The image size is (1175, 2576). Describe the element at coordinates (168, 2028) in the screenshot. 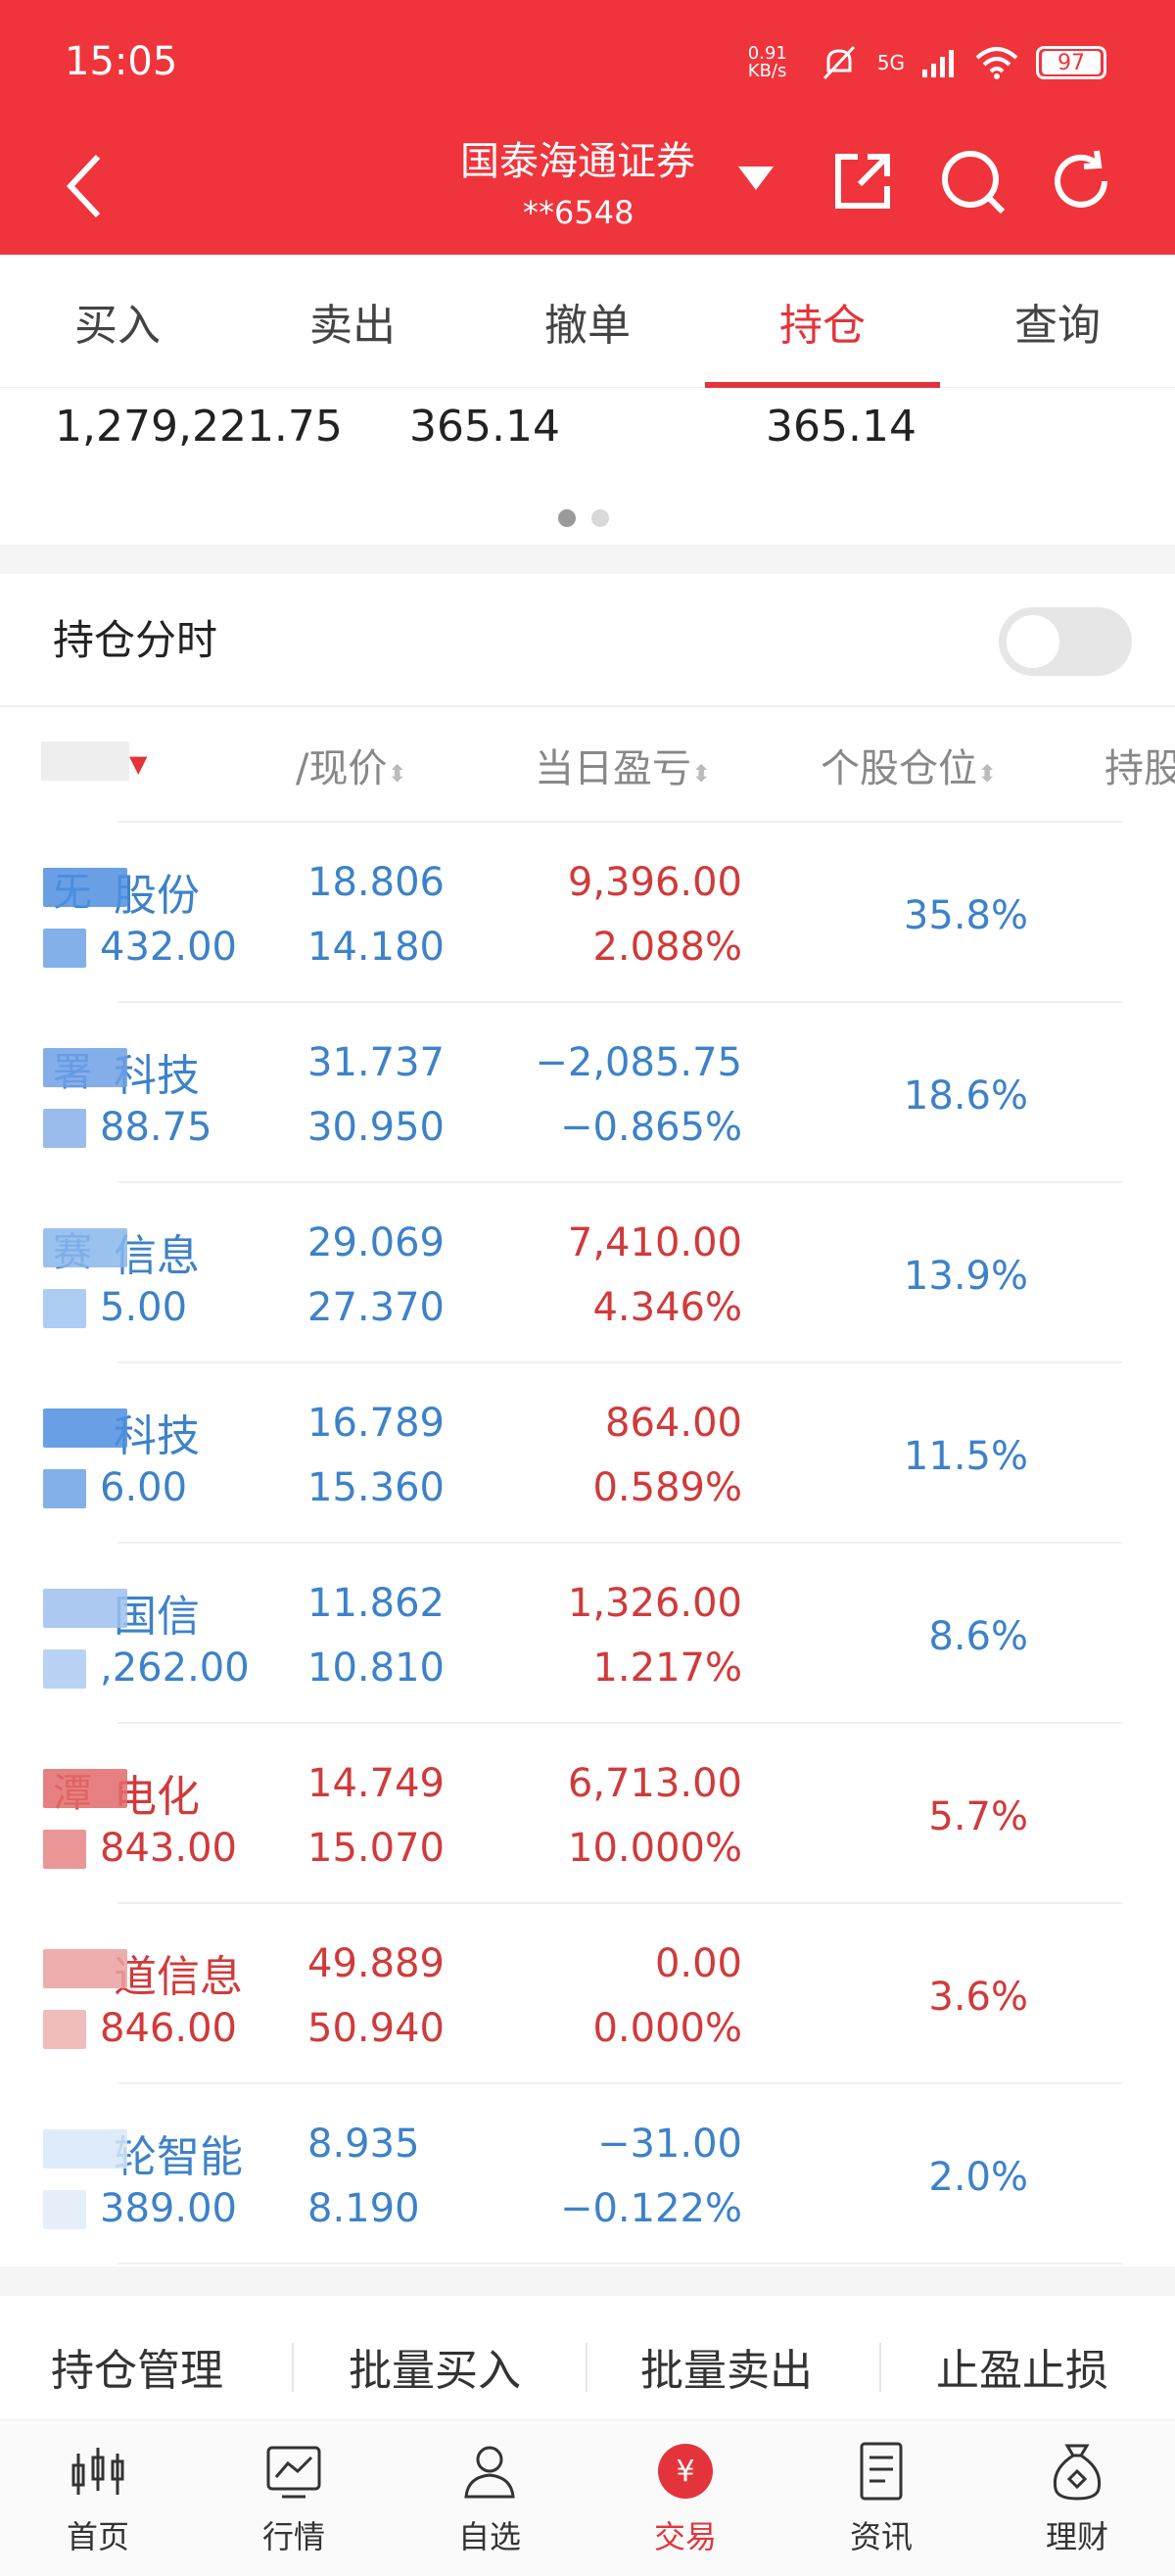

I see `holding-quantity: 846.00` at that location.